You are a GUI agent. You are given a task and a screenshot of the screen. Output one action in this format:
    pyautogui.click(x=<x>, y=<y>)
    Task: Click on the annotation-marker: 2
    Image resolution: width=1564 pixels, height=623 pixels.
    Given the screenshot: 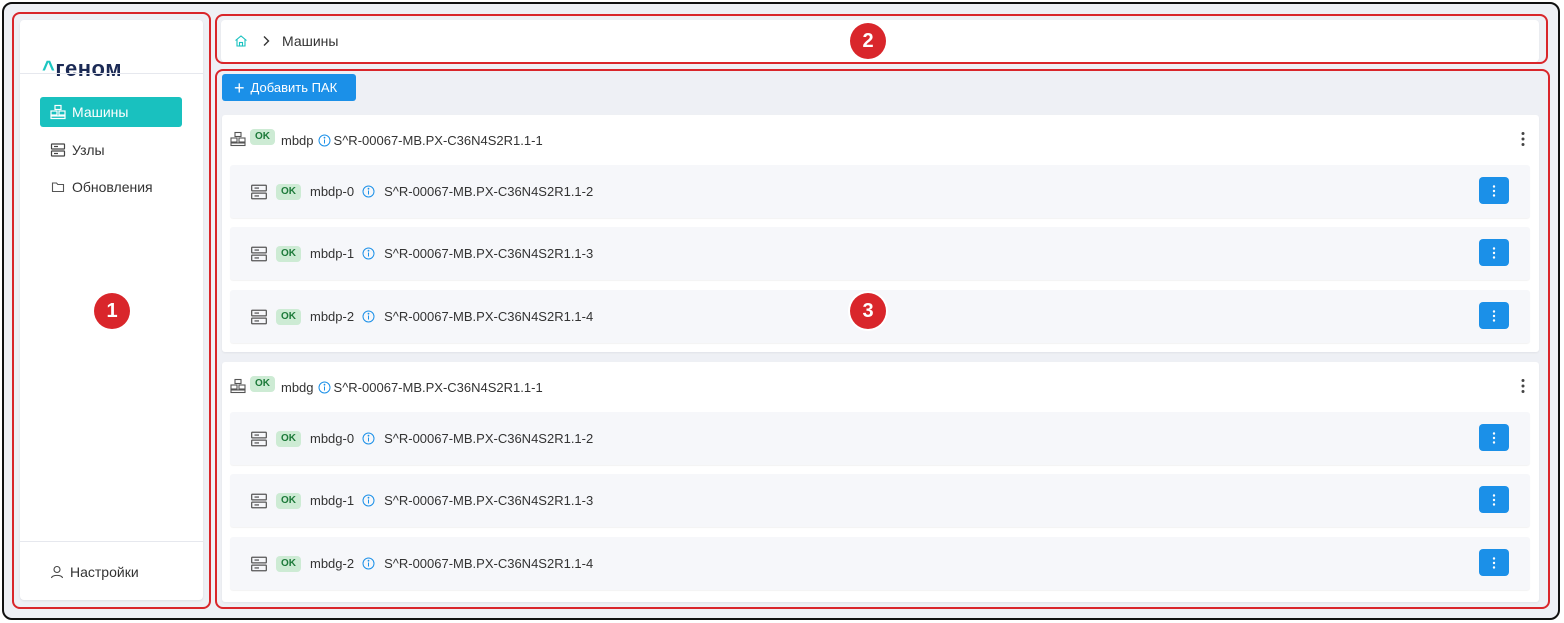 What is the action you would take?
    pyautogui.click(x=868, y=41)
    